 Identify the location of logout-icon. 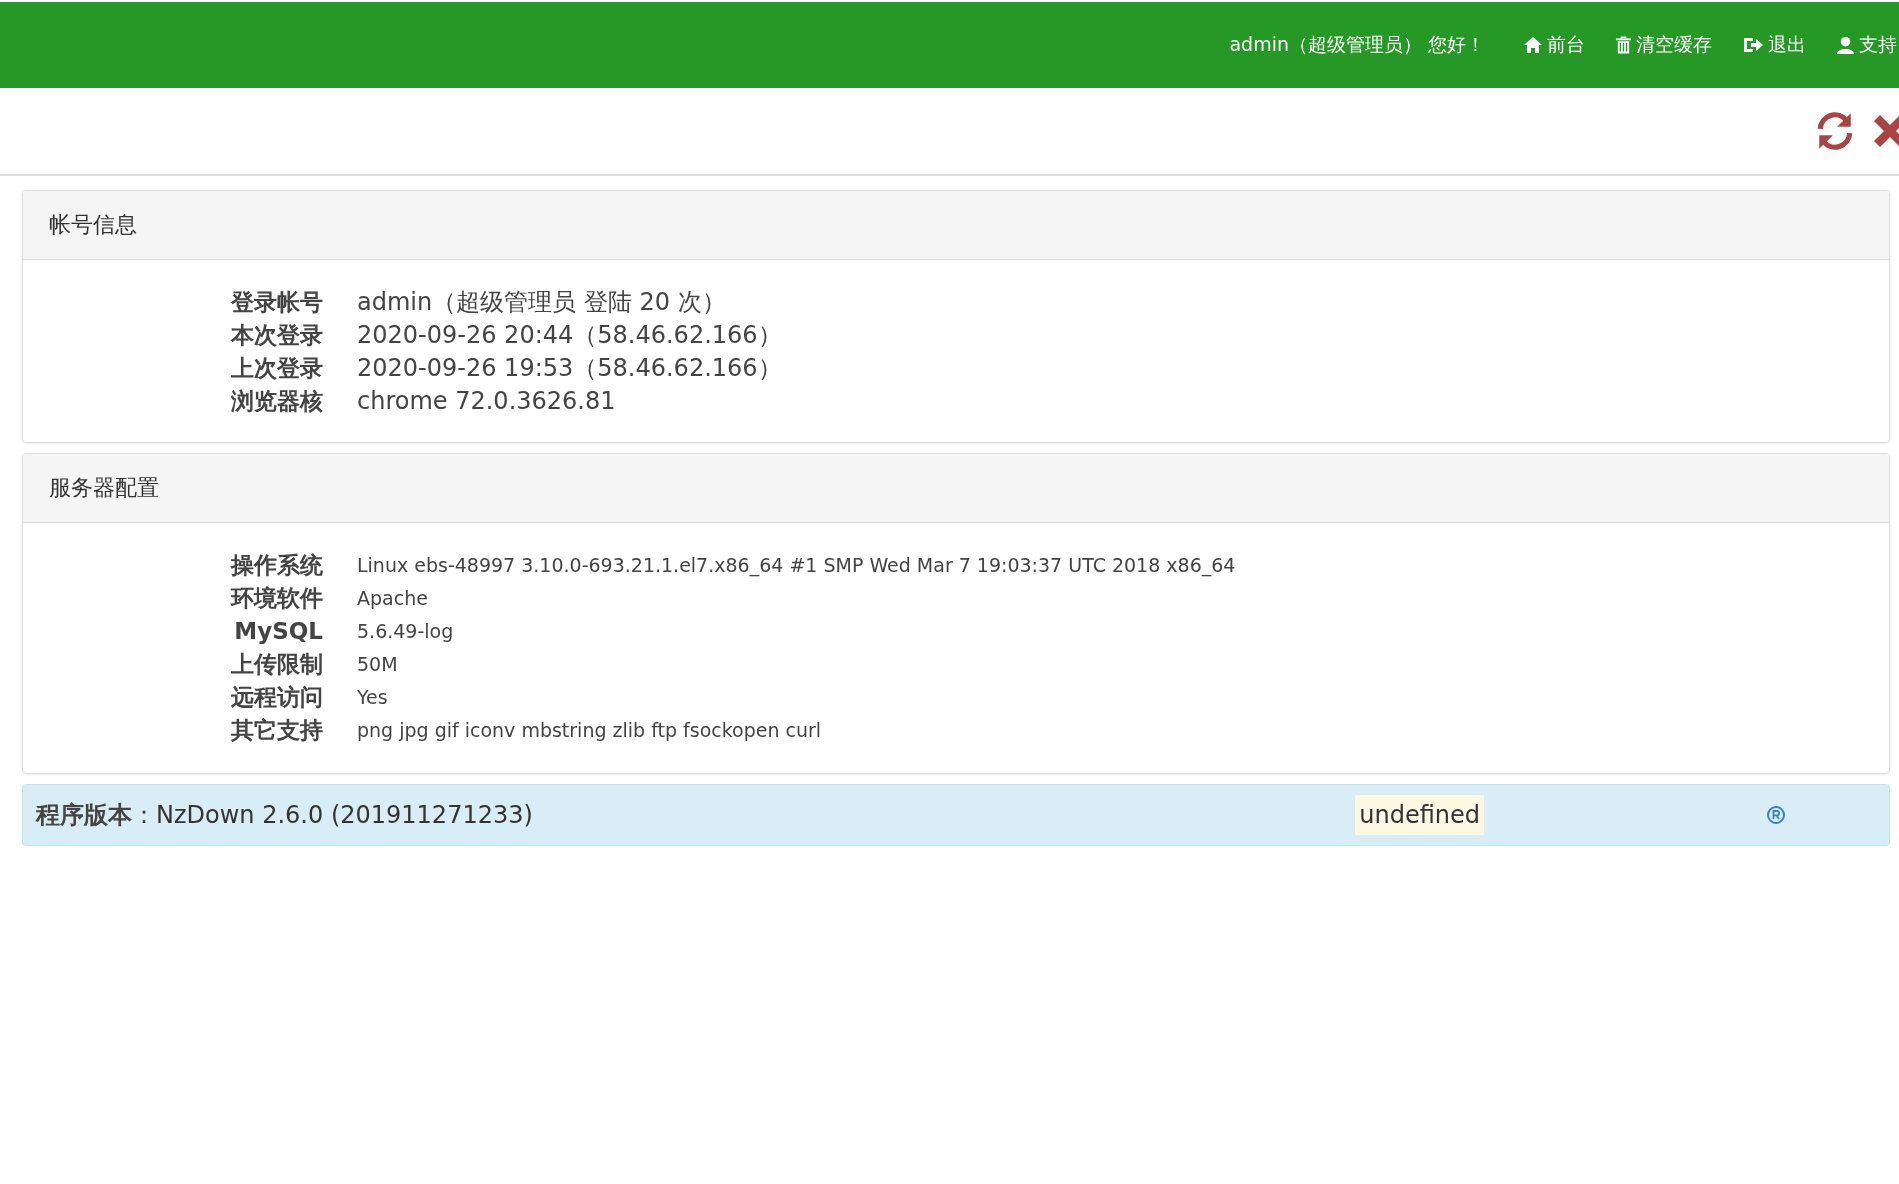
(1753, 45).